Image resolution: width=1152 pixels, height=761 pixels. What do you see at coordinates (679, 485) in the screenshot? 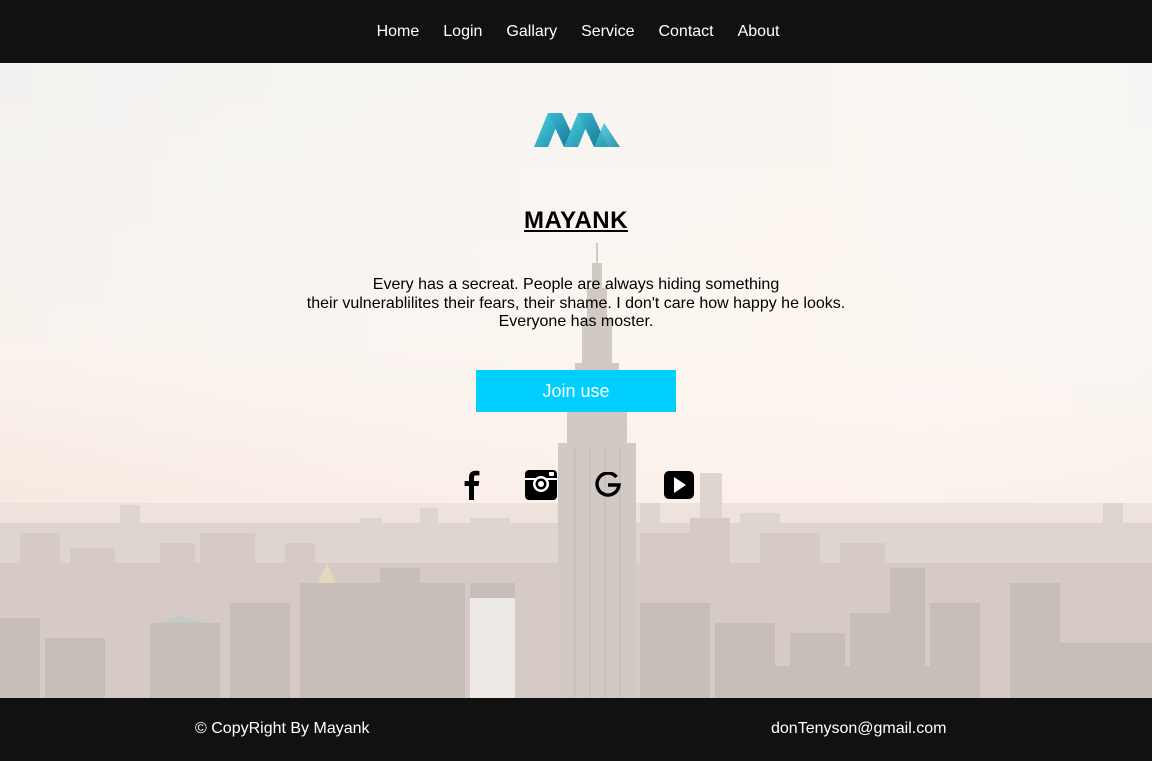
I see `youtube-icon` at bounding box center [679, 485].